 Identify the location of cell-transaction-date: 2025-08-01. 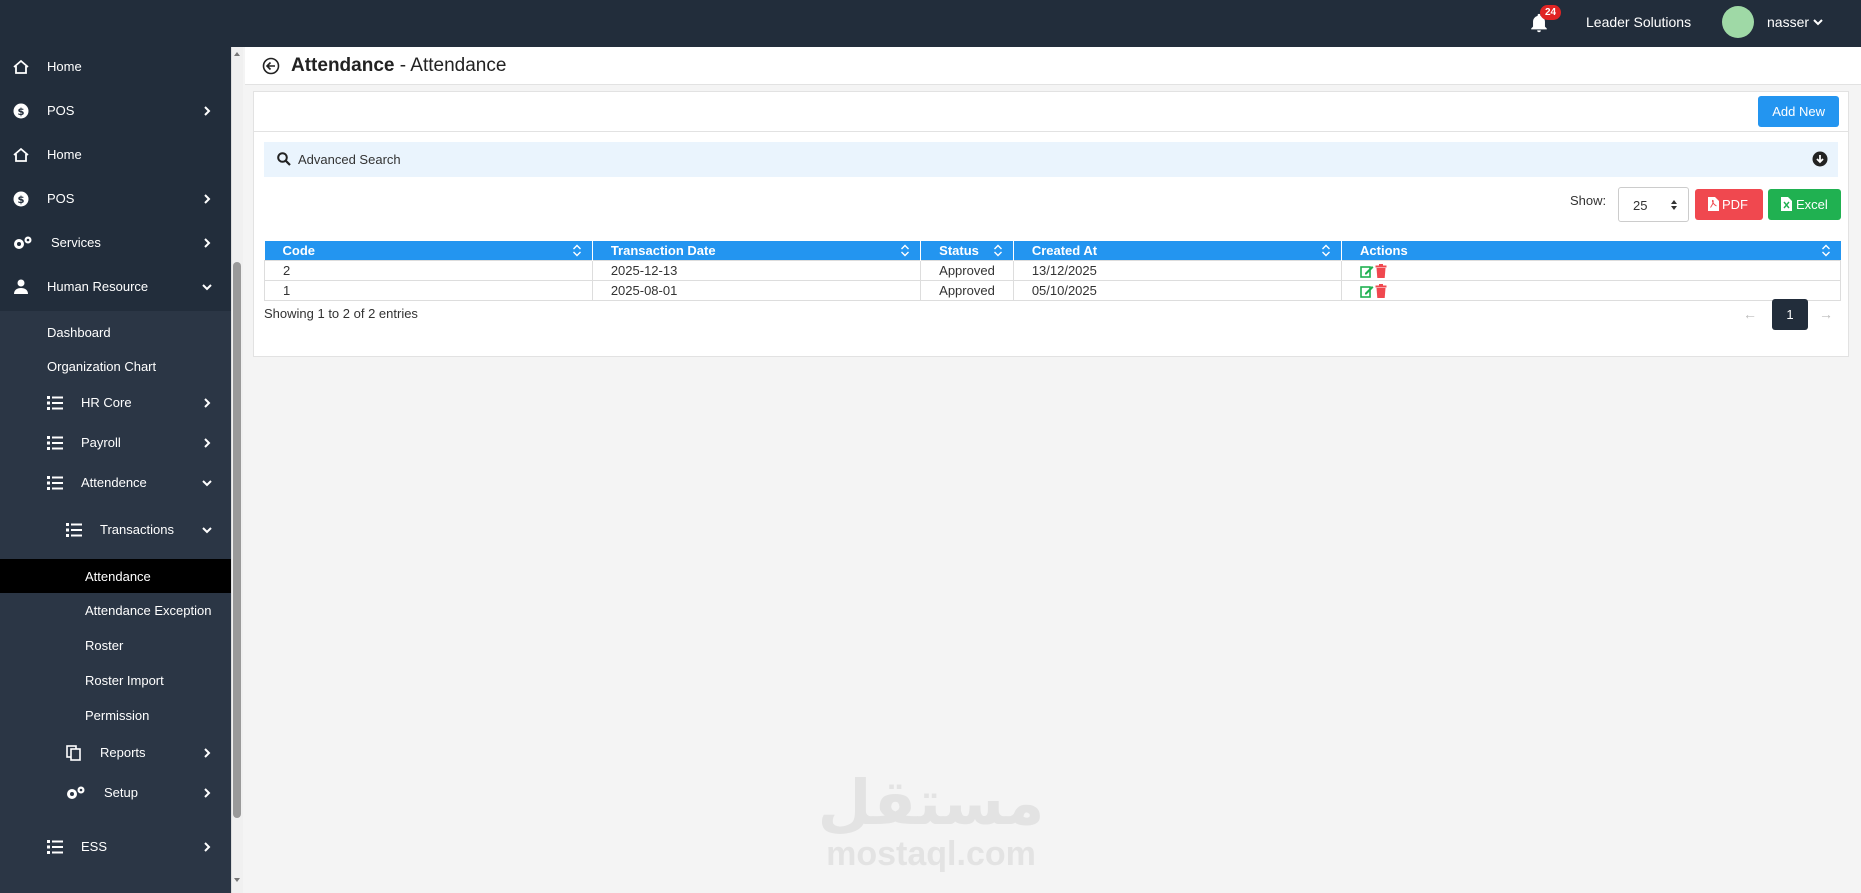
(756, 290).